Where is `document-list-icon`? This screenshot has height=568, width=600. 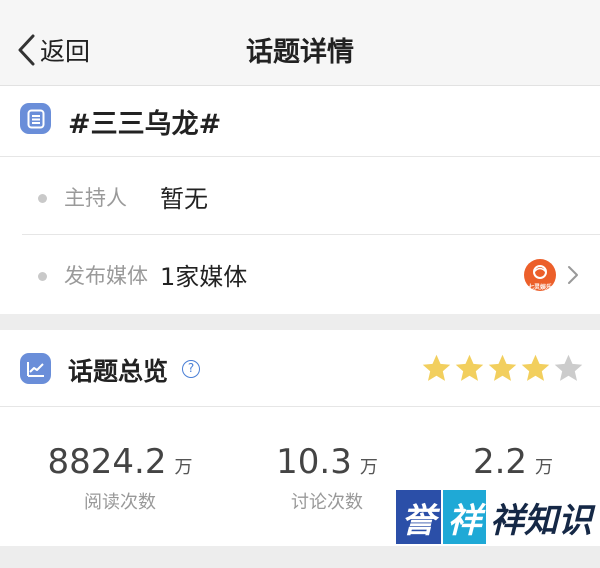
document-list-icon is located at coordinates (35, 118).